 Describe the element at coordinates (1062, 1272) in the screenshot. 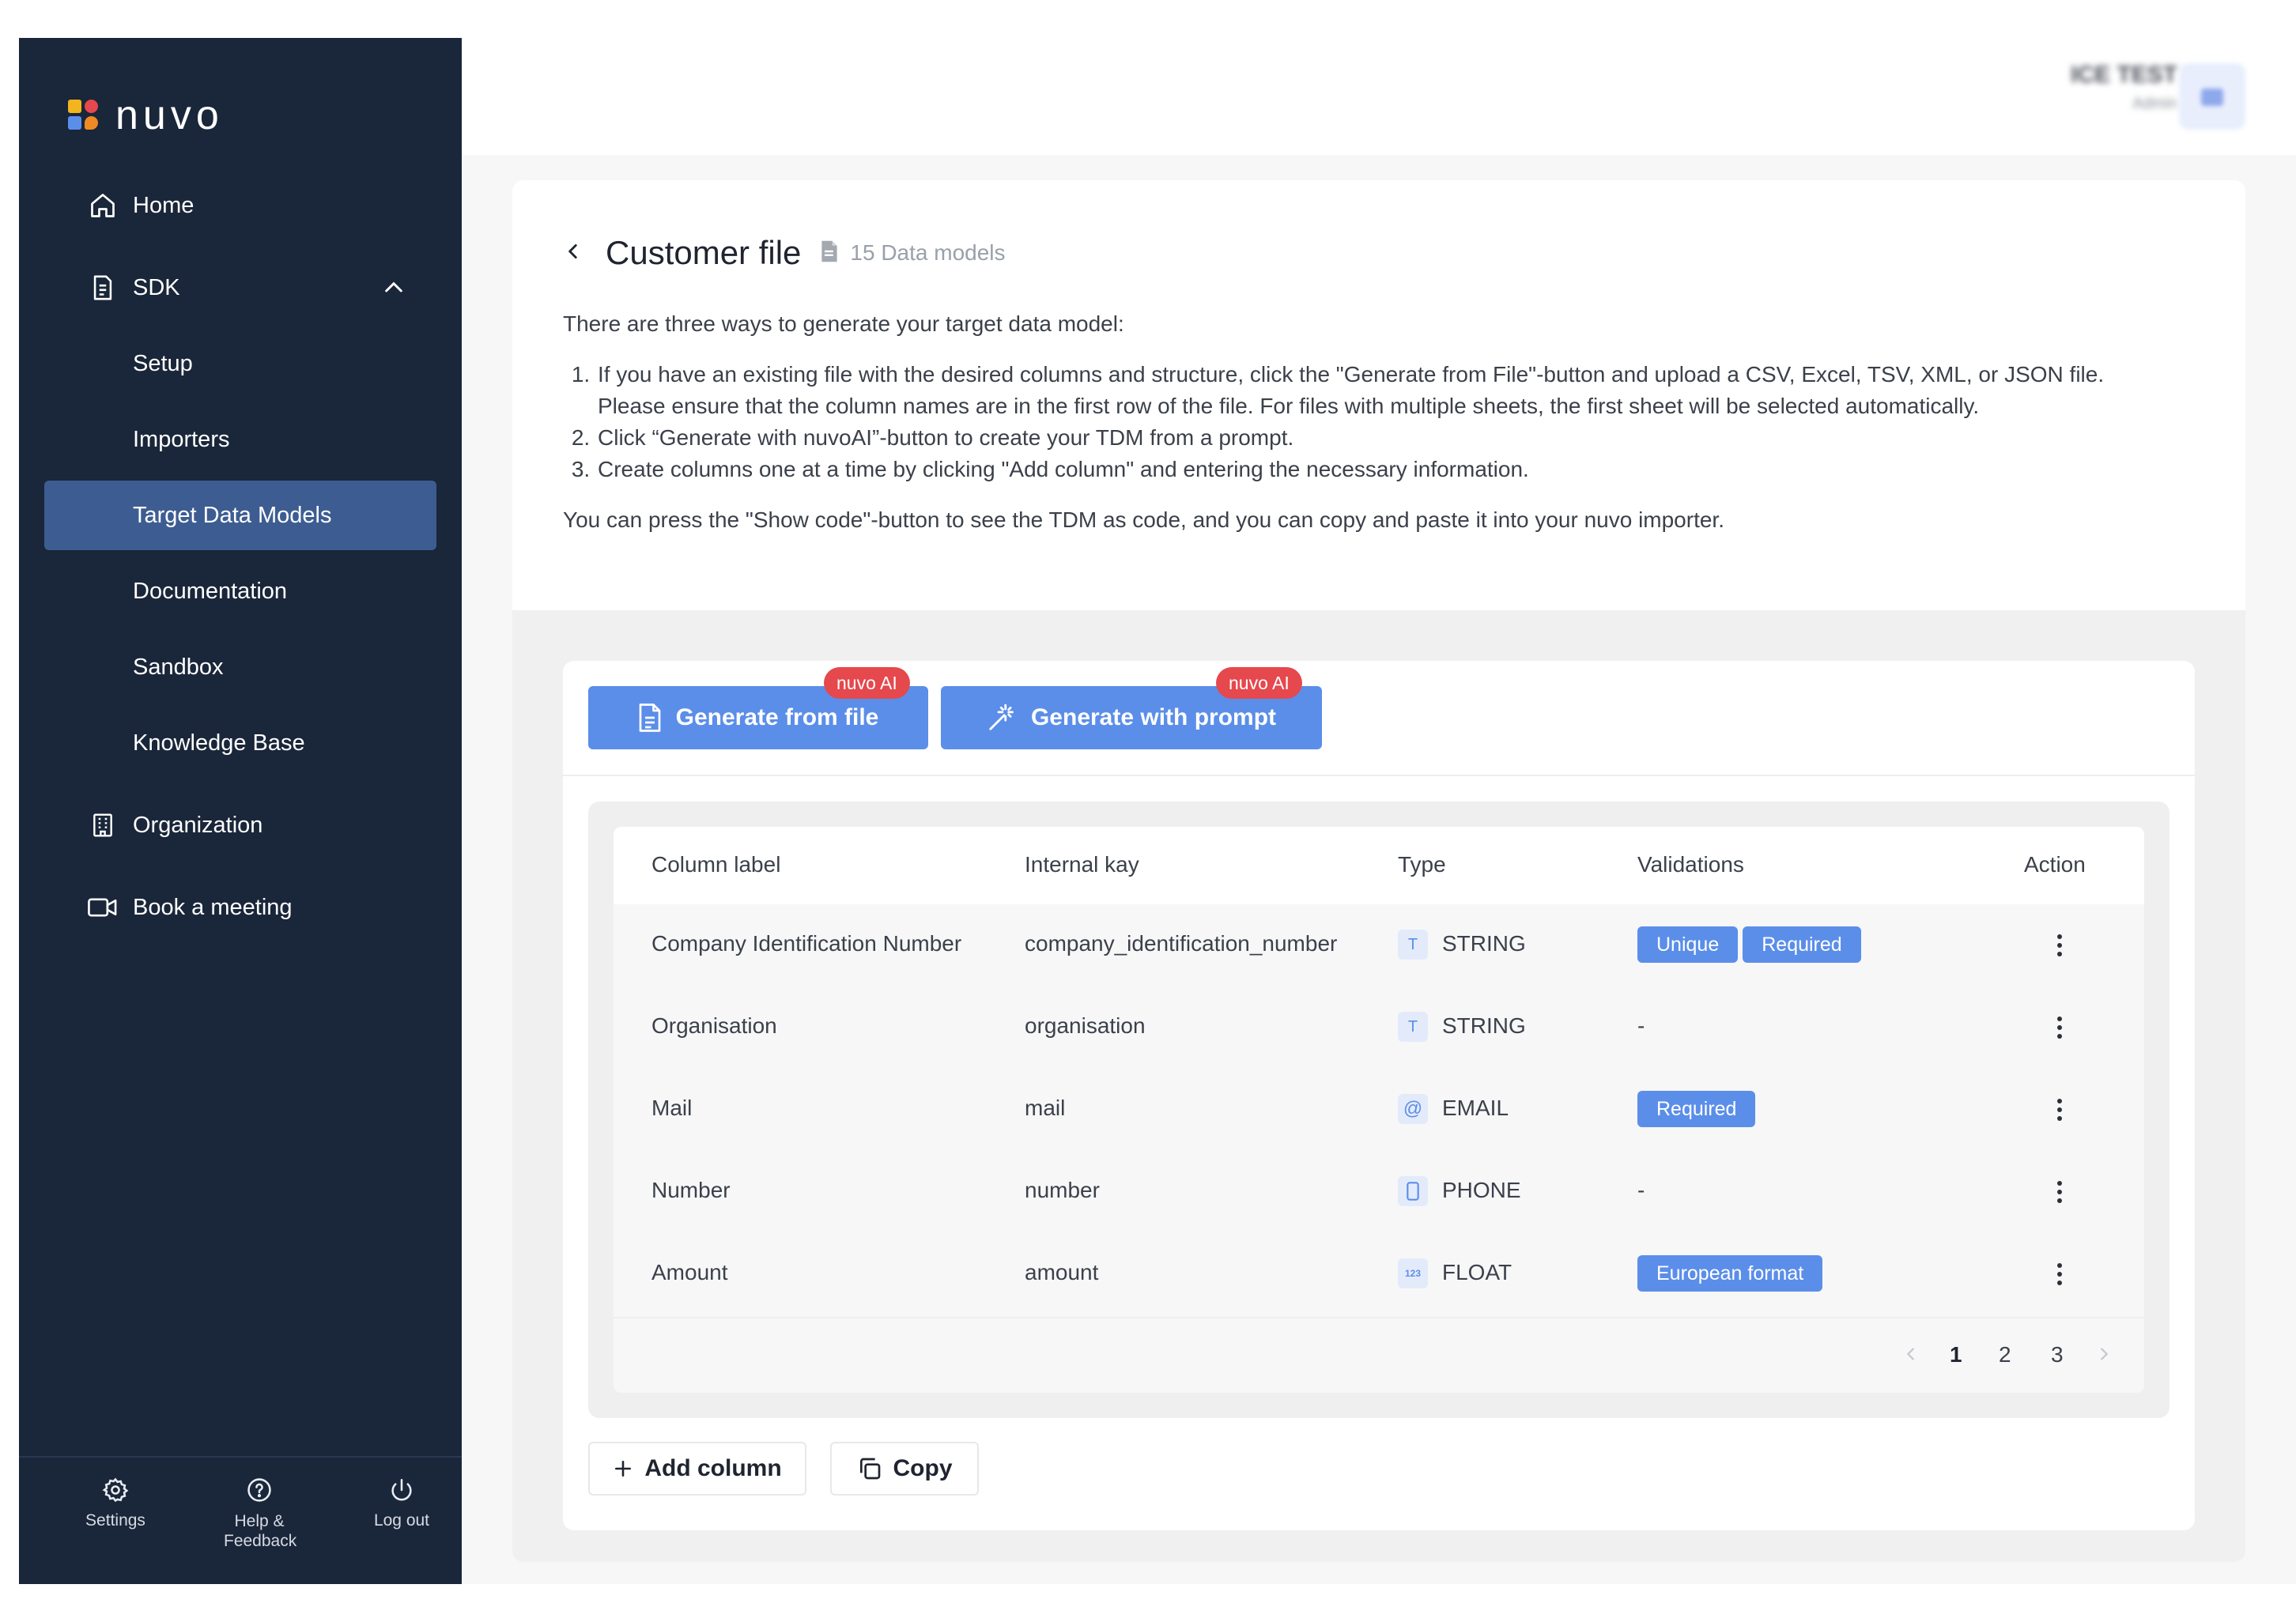

I see `cell-key: amount` at that location.